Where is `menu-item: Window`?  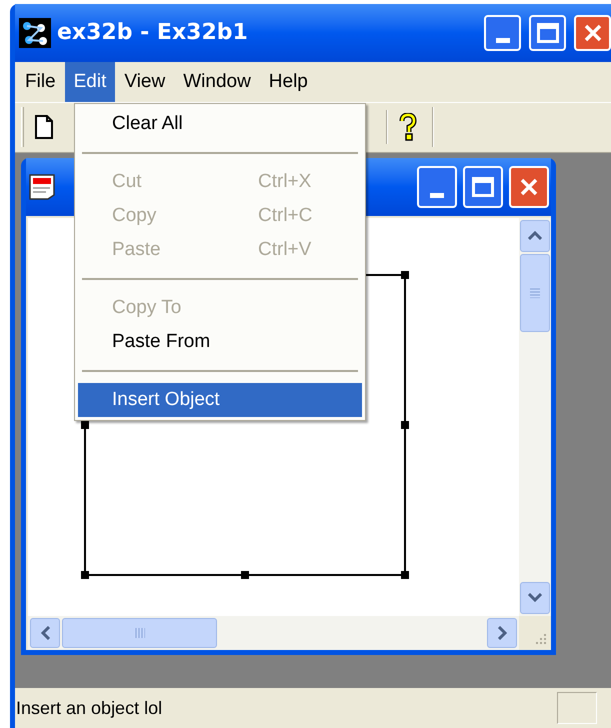
menu-item: Window is located at coordinates (217, 82).